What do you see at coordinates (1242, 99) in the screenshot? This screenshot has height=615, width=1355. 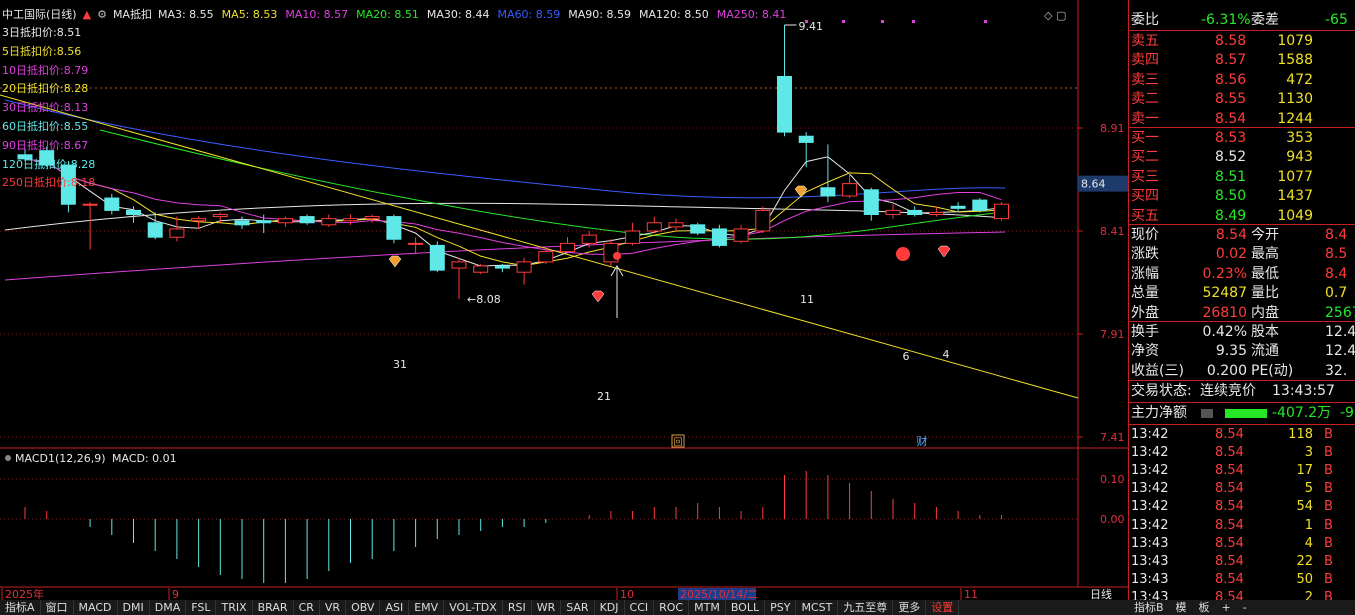 I see `asks-row: 卖二 8.55 1130` at bounding box center [1242, 99].